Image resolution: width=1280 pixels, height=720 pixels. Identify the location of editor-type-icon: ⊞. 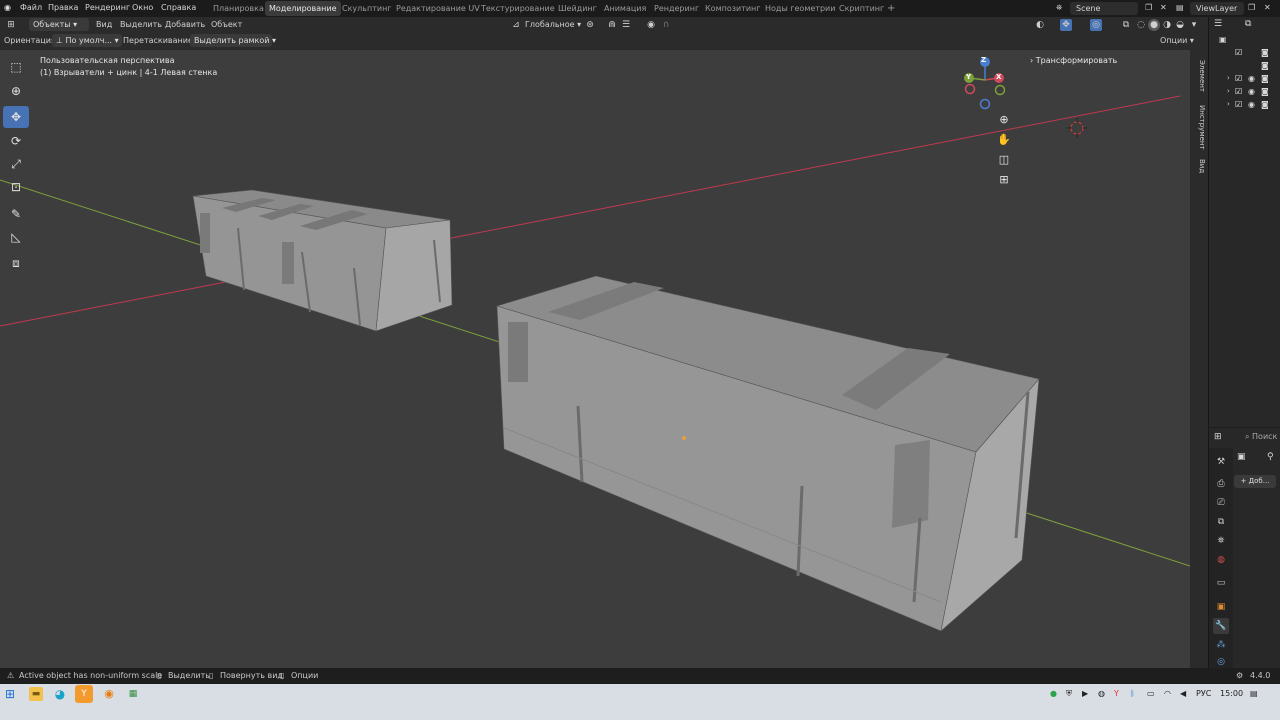
(11, 25).